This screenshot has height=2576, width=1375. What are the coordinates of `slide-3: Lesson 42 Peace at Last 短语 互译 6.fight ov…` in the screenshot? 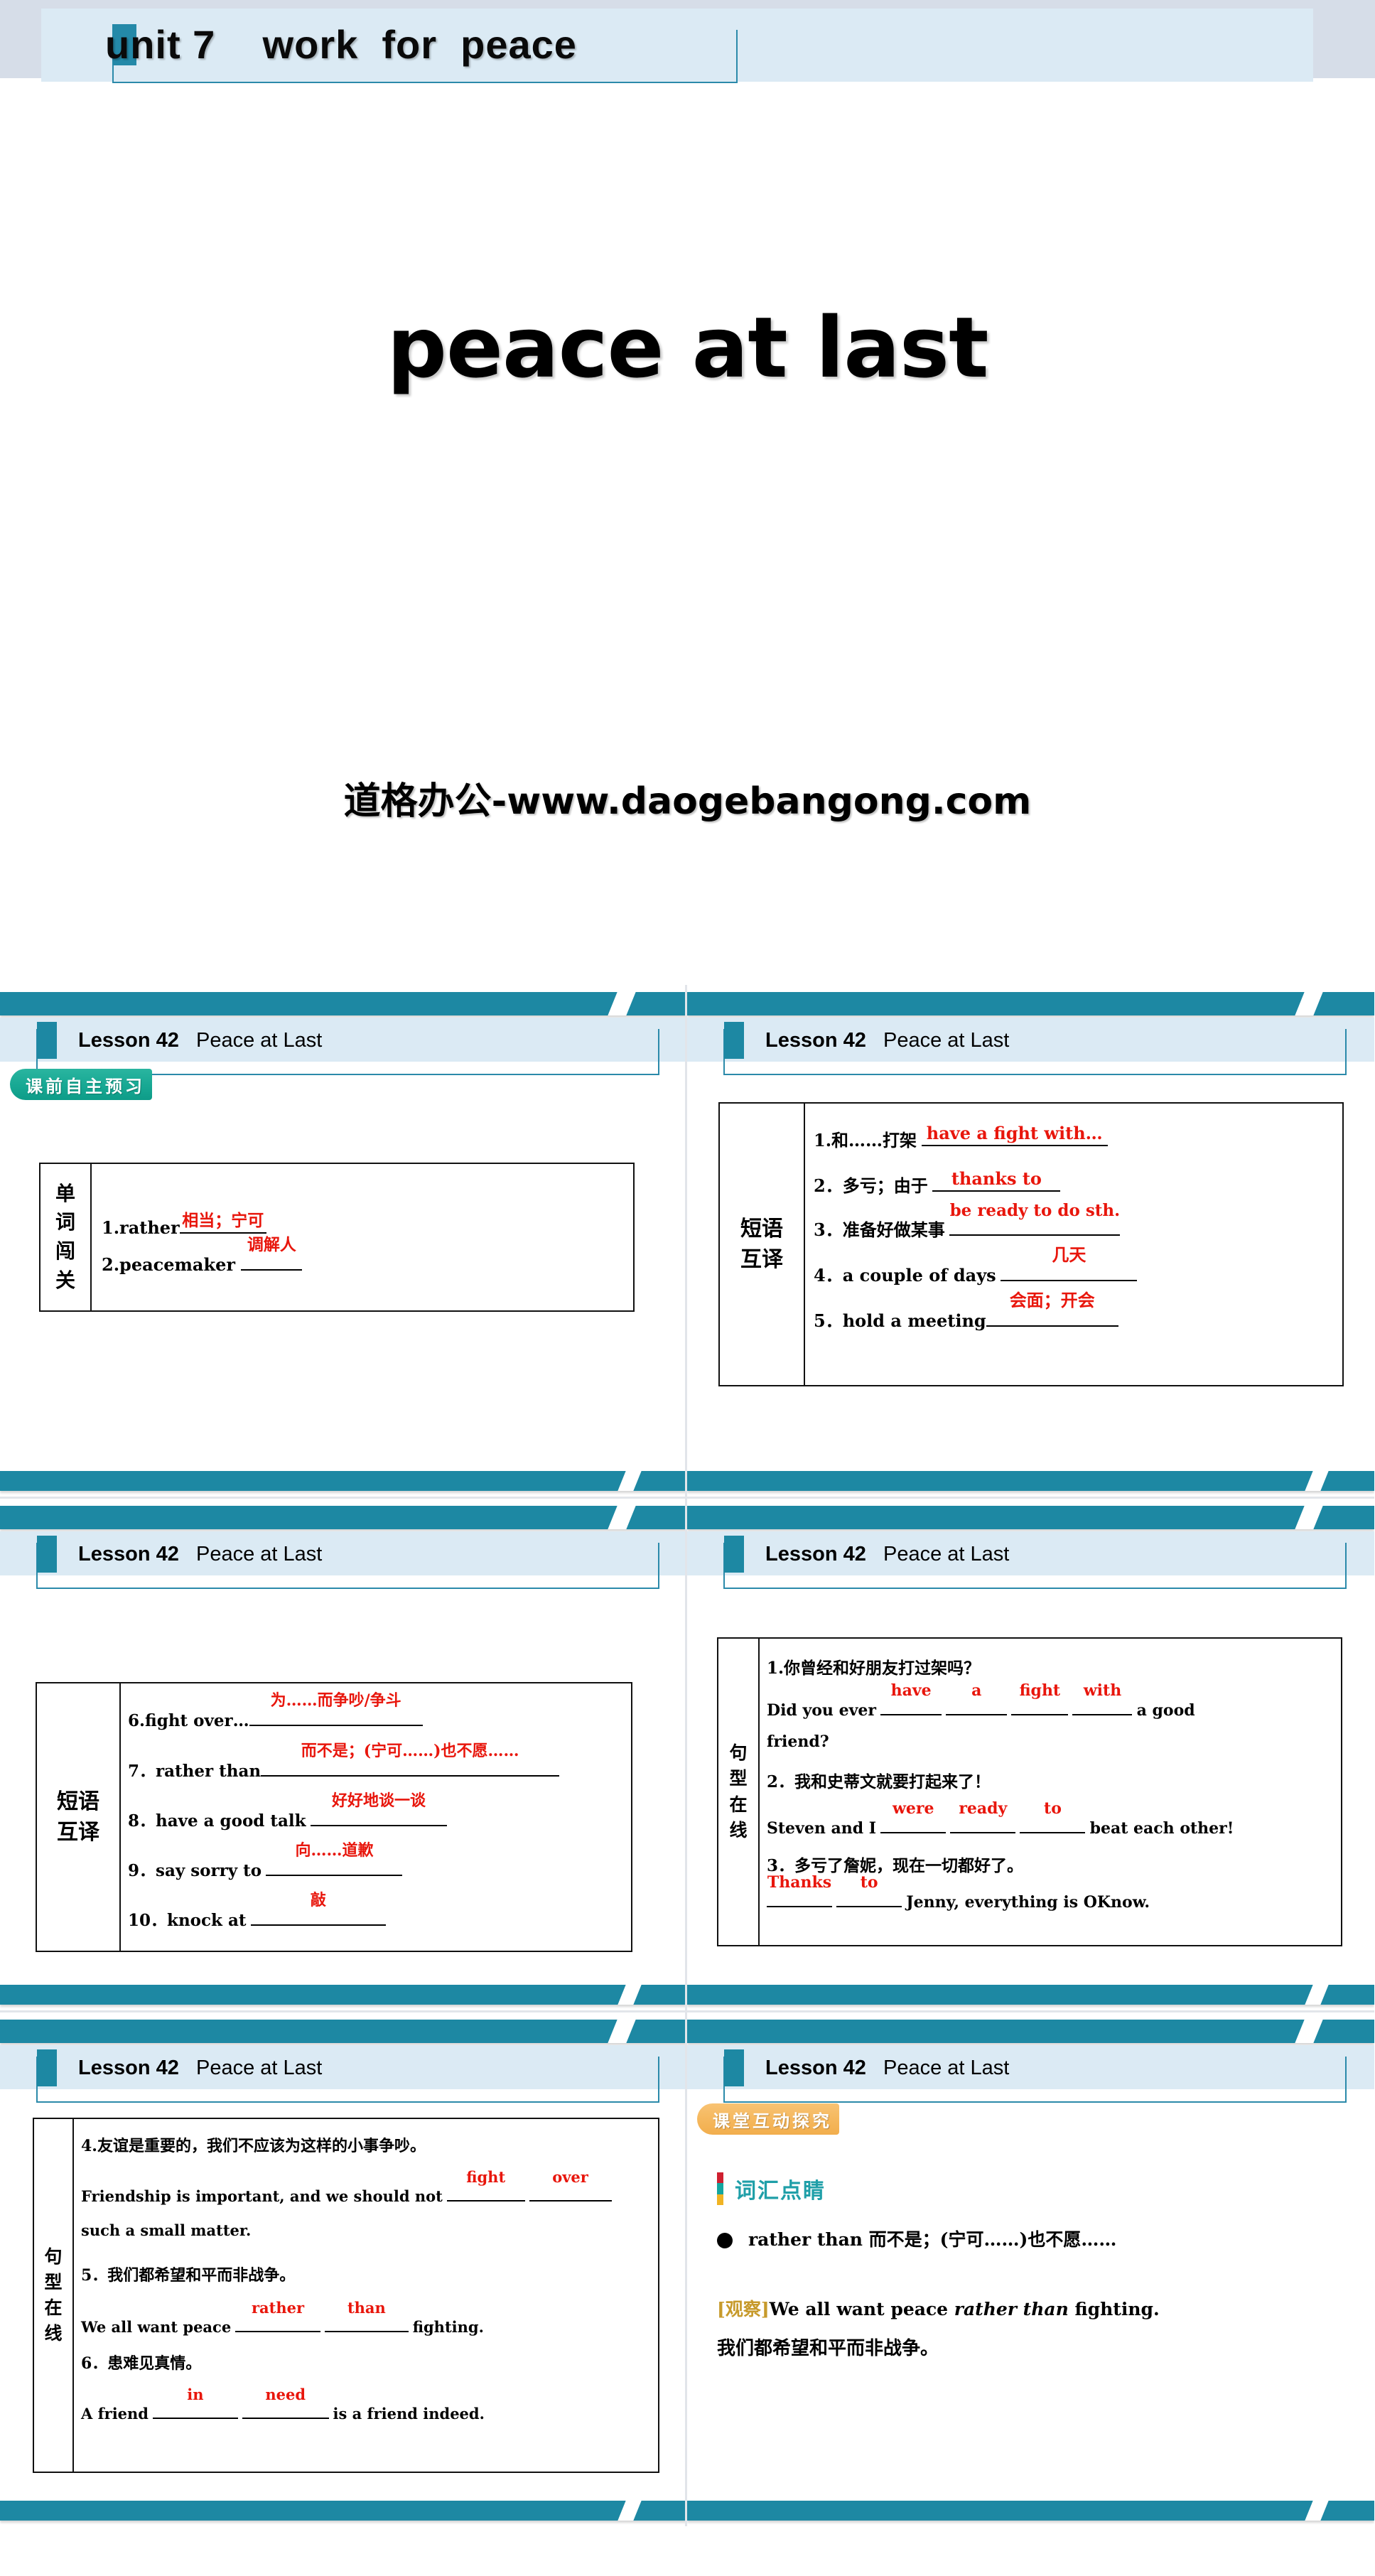 It's located at (343, 1755).